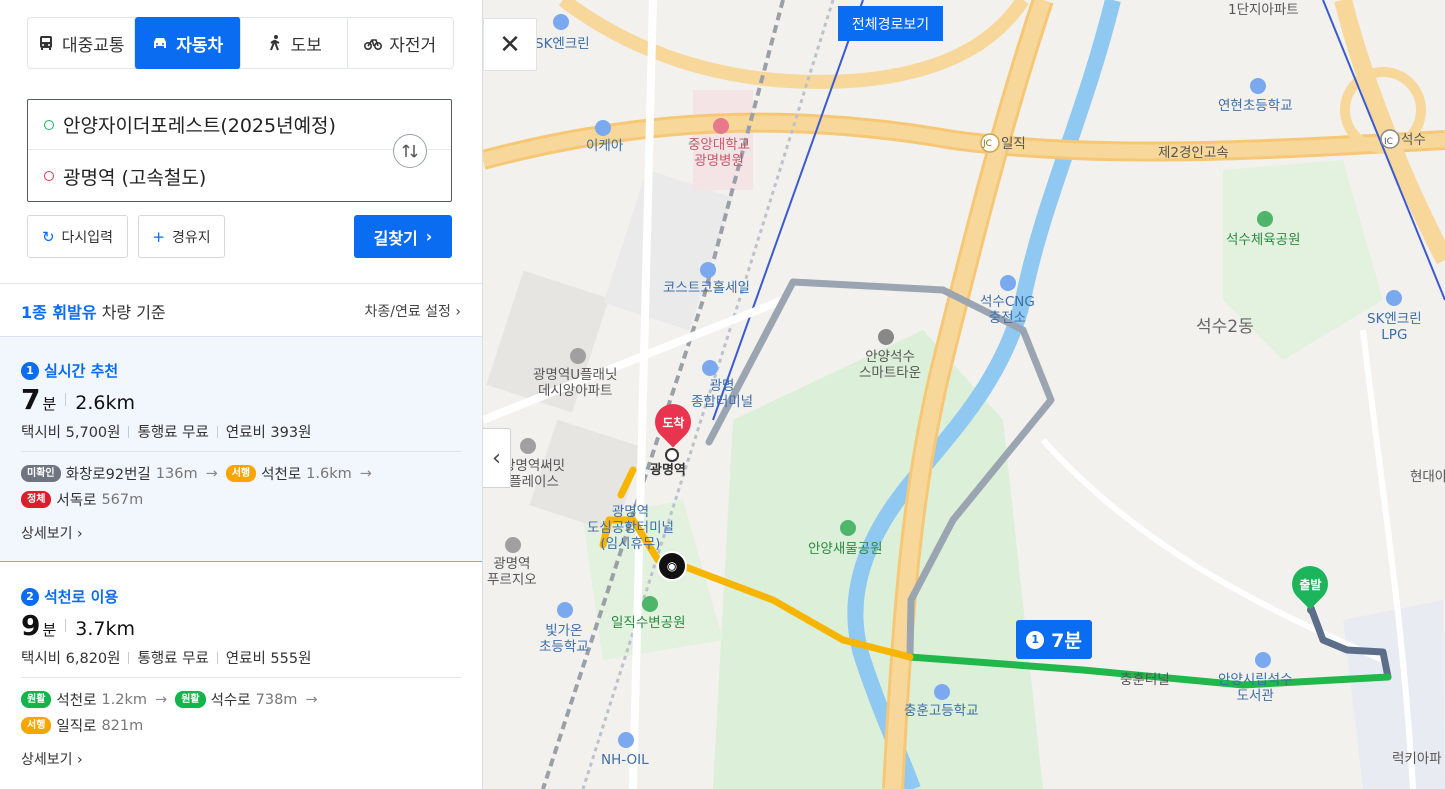  What do you see at coordinates (413, 45) in the screenshot?
I see `tab-bike-label: 자전거` at bounding box center [413, 45].